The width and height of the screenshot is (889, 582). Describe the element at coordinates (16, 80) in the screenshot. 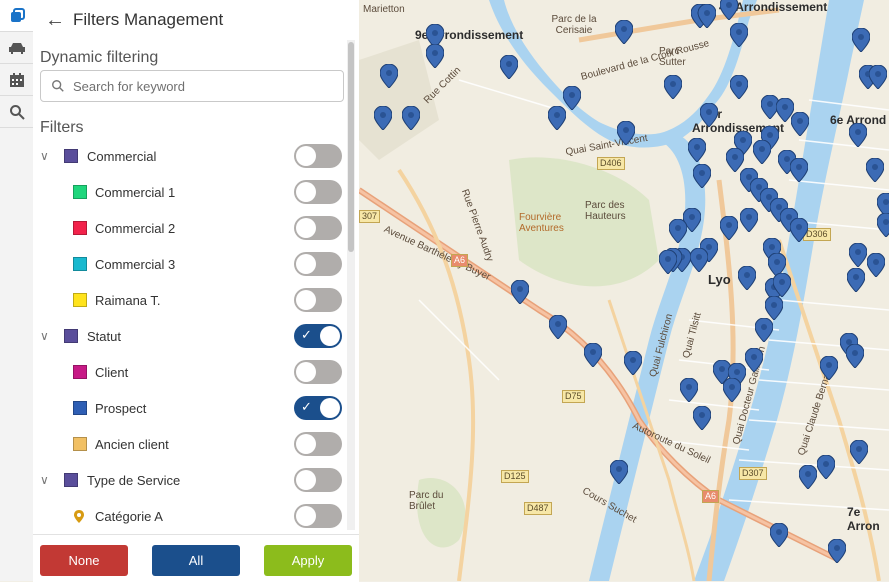

I see `calendar-button` at that location.